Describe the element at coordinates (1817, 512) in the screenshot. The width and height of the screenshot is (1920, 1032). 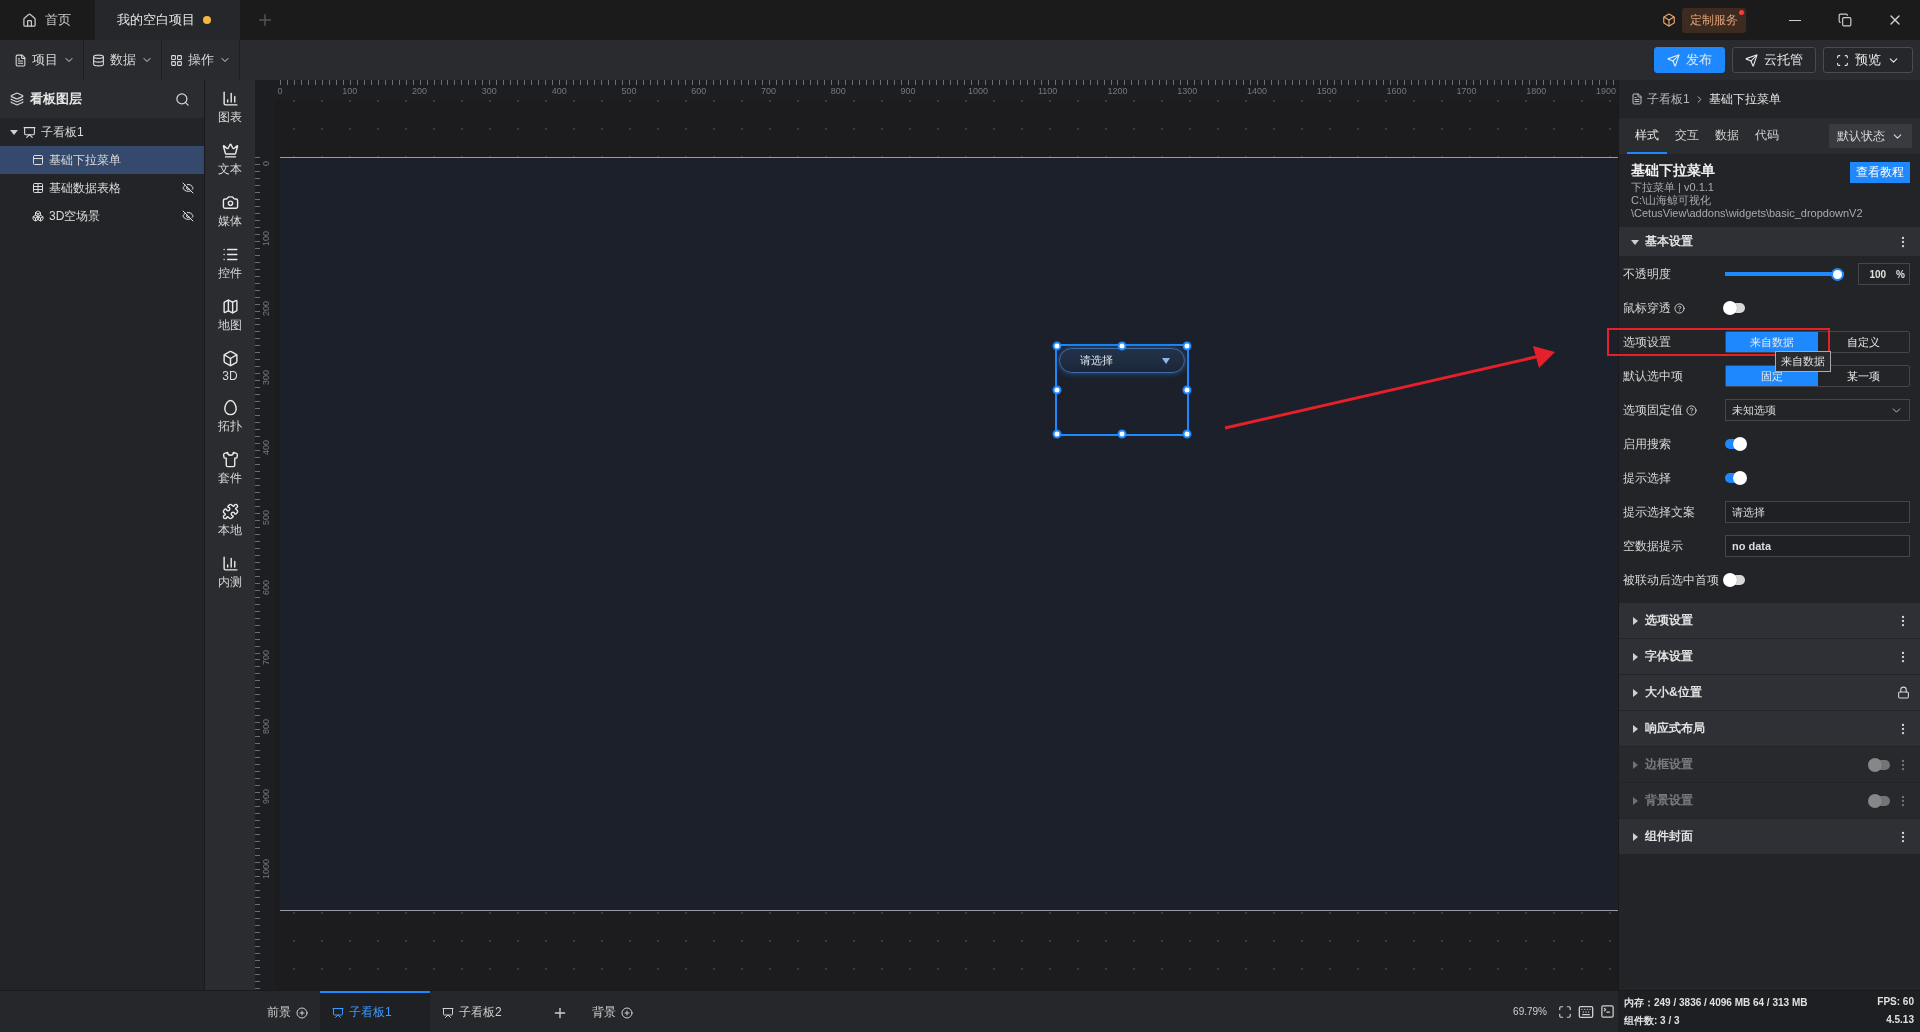
I see `text-field: 请选择` at that location.